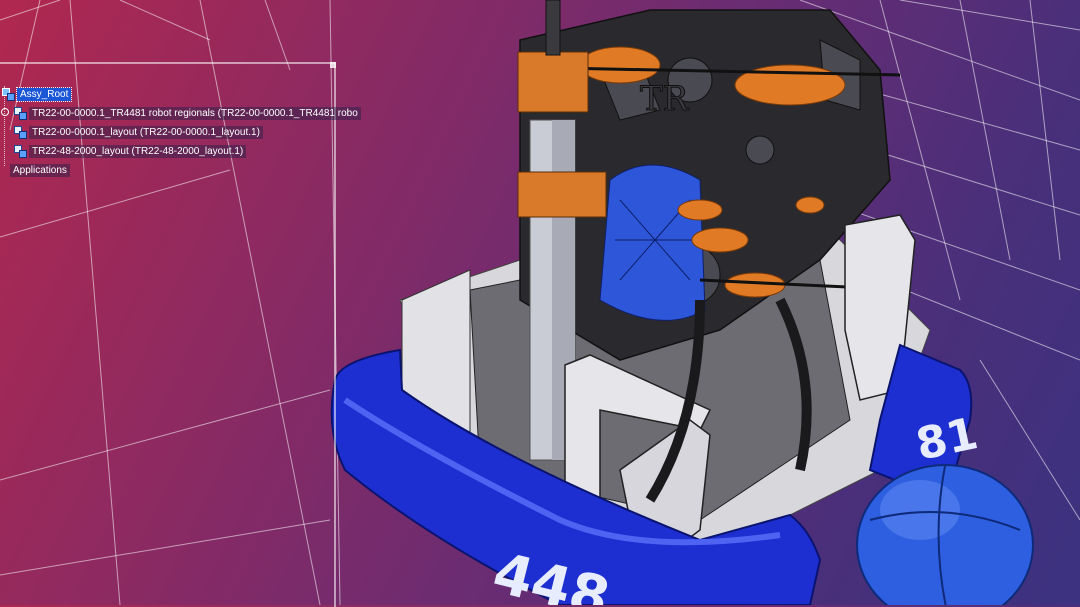 Image resolution: width=1080 pixels, height=607 pixels. Describe the element at coordinates (920, 510) in the screenshot. I see `game-ball-highlight` at that location.